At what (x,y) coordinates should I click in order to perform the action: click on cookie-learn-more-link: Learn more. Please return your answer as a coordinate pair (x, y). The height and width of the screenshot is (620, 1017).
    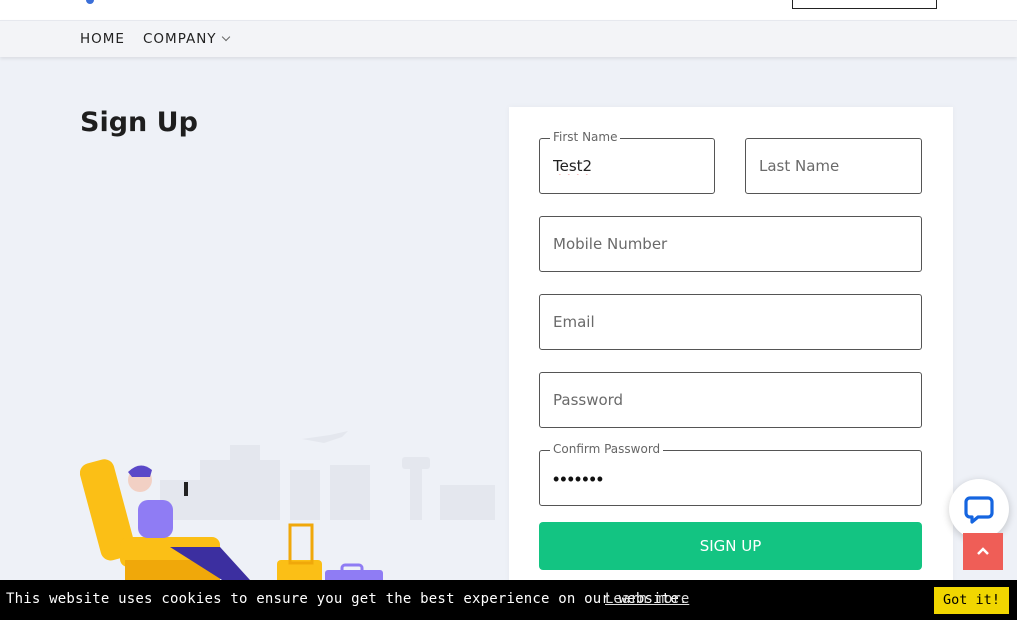
    Looking at the image, I should click on (647, 599).